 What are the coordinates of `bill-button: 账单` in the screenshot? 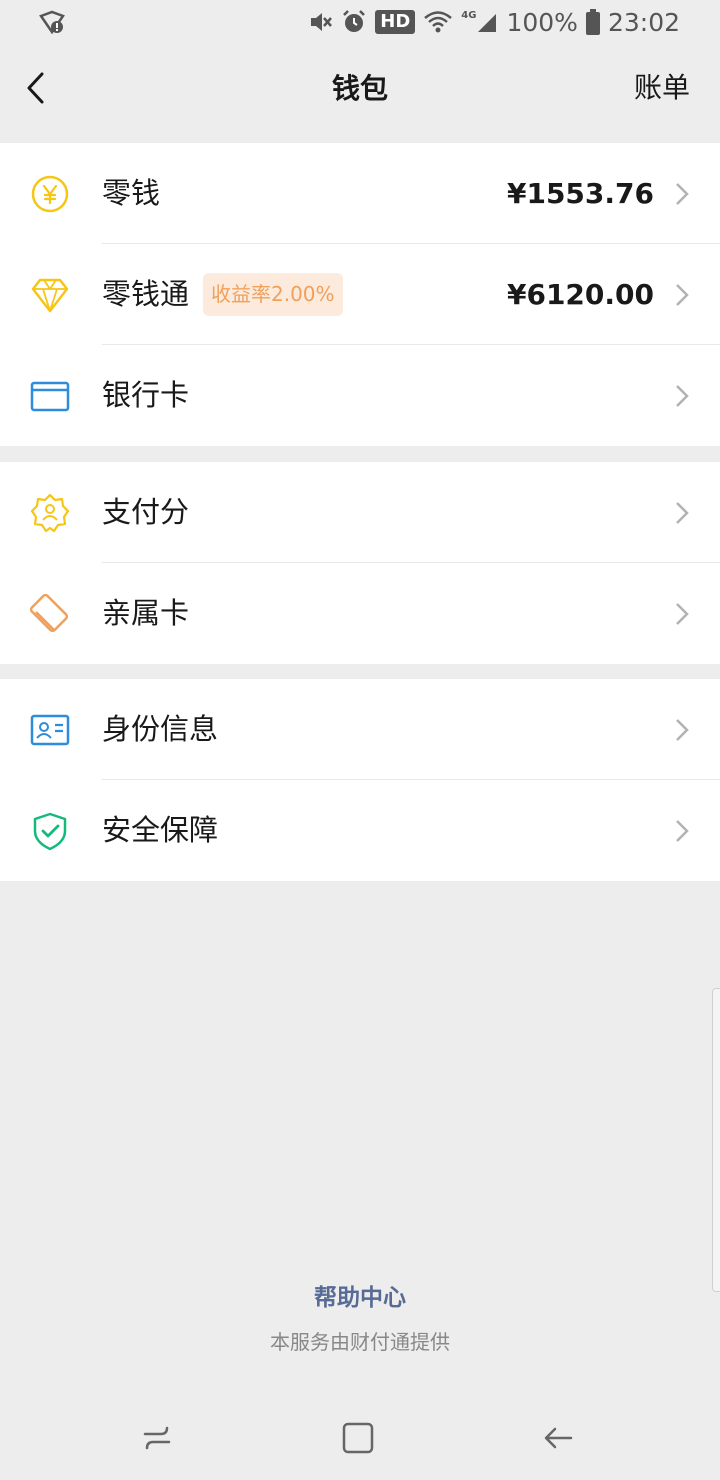 It's located at (662, 88).